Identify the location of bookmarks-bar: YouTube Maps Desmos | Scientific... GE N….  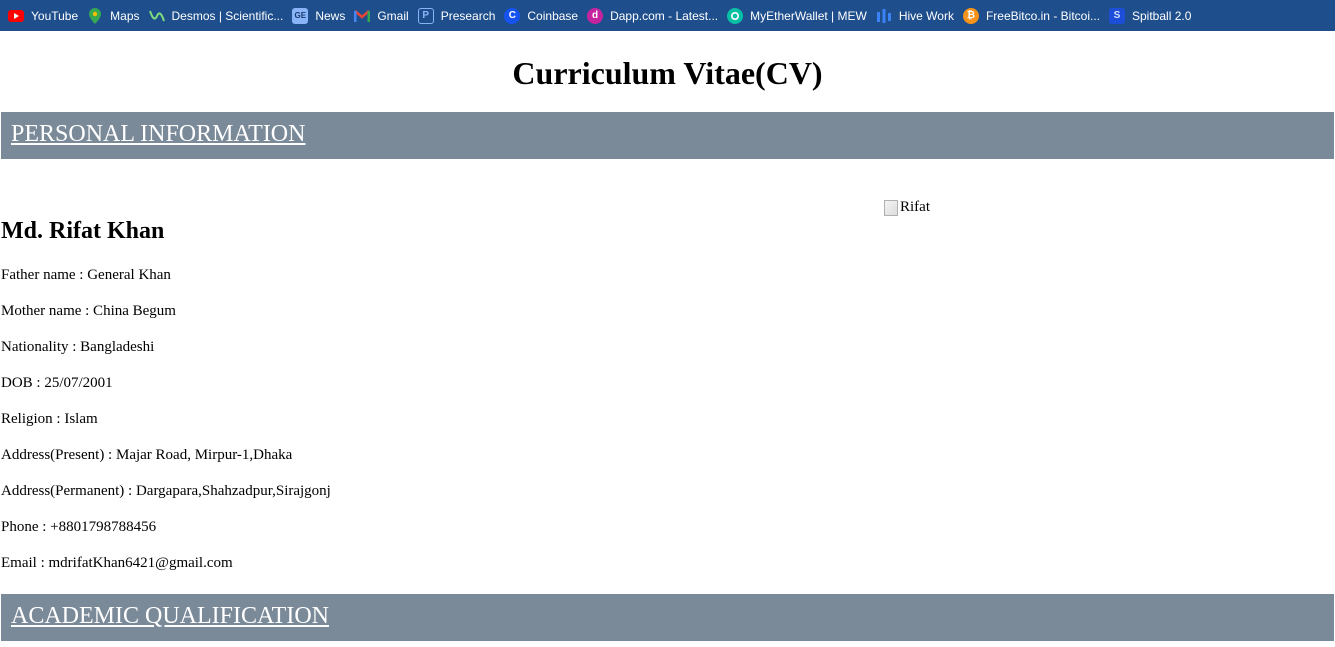
(667, 15).